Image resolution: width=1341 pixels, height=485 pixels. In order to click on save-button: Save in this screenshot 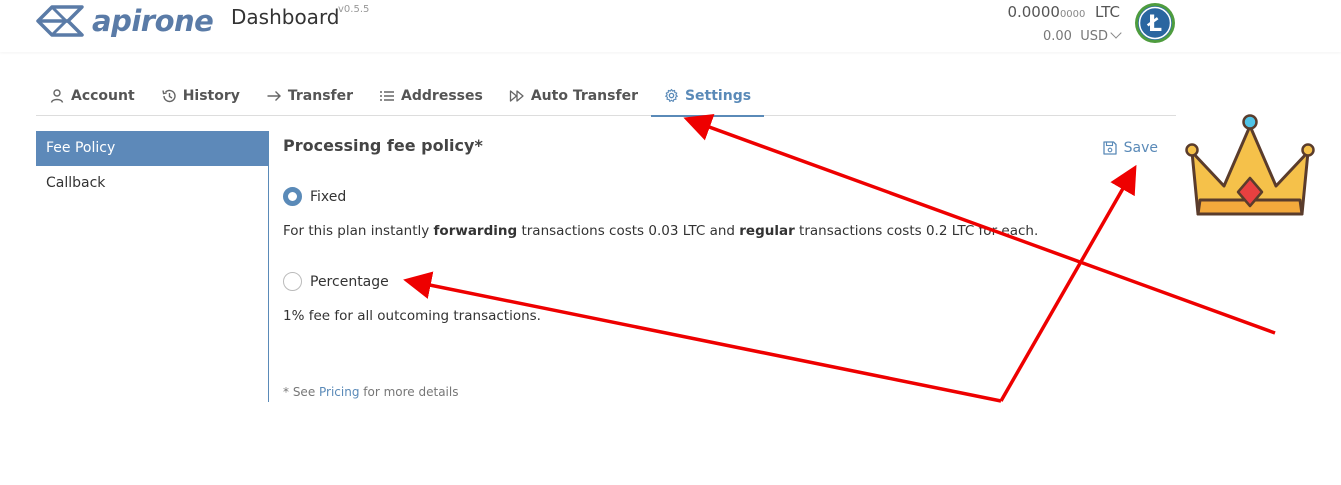, I will do `click(1130, 148)`.